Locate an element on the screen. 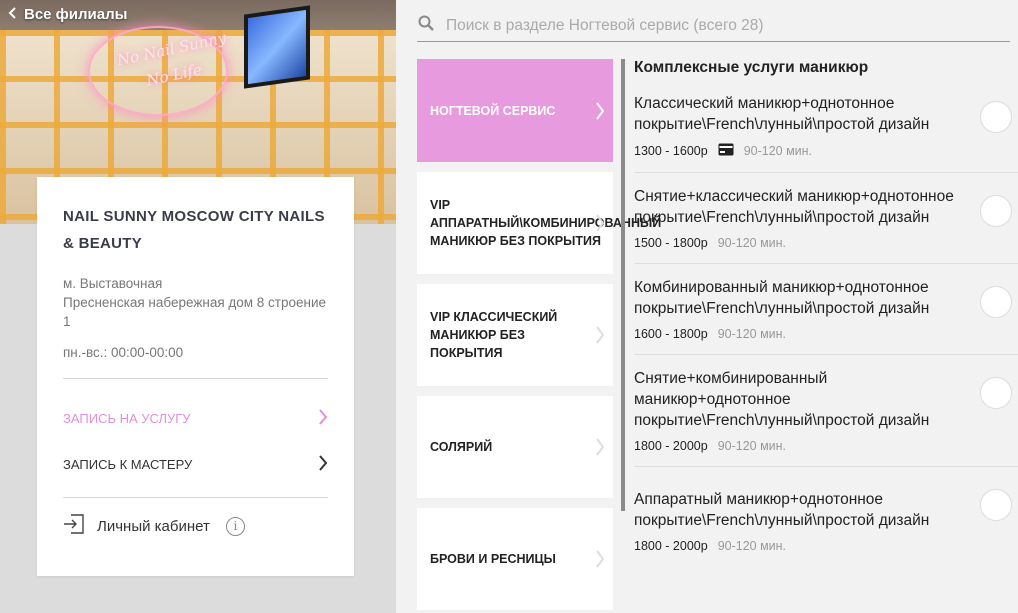 The width and height of the screenshot is (1018, 613). login-icon is located at coordinates (74, 526).